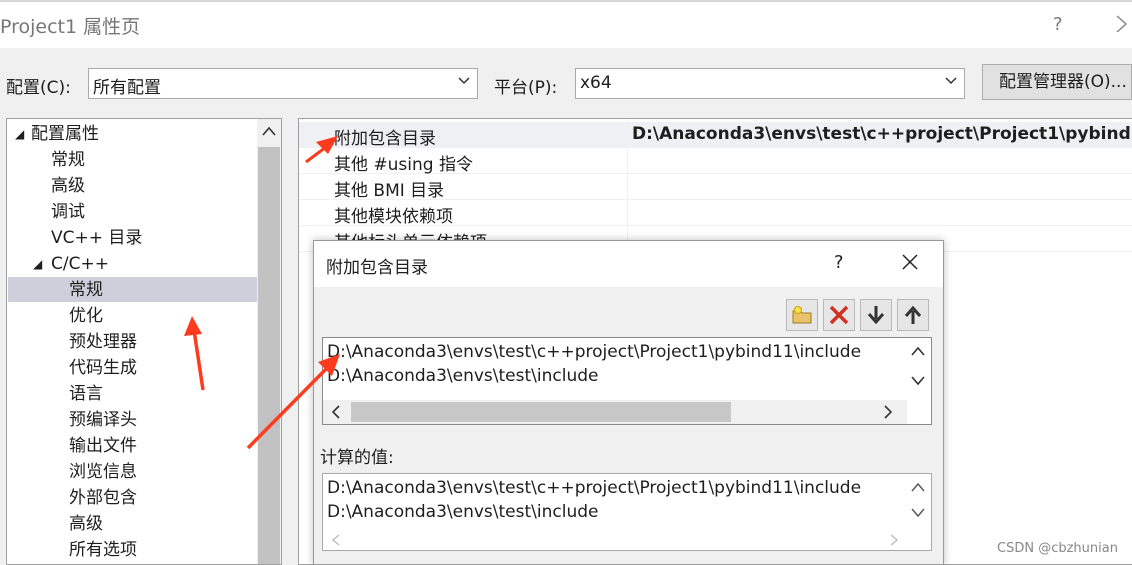  What do you see at coordinates (526, 88) in the screenshot?
I see `platform-label: 平台(P):` at bounding box center [526, 88].